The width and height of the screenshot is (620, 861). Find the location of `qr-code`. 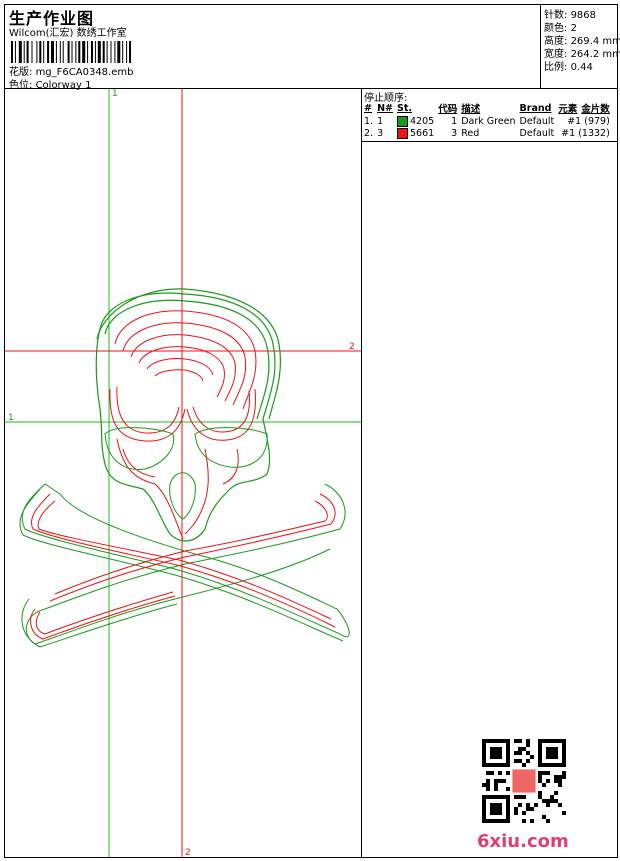

qr-code is located at coordinates (524, 781).